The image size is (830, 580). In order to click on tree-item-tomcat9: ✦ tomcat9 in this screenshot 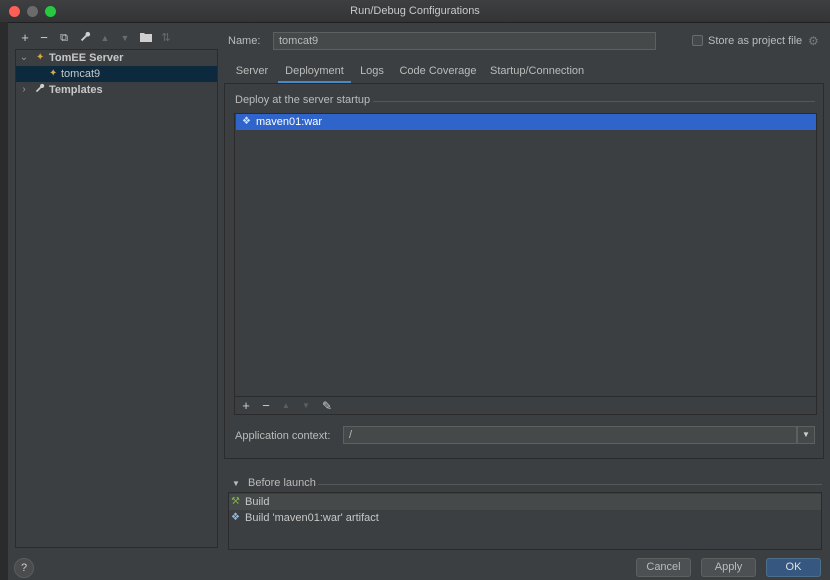, I will do `click(116, 74)`.